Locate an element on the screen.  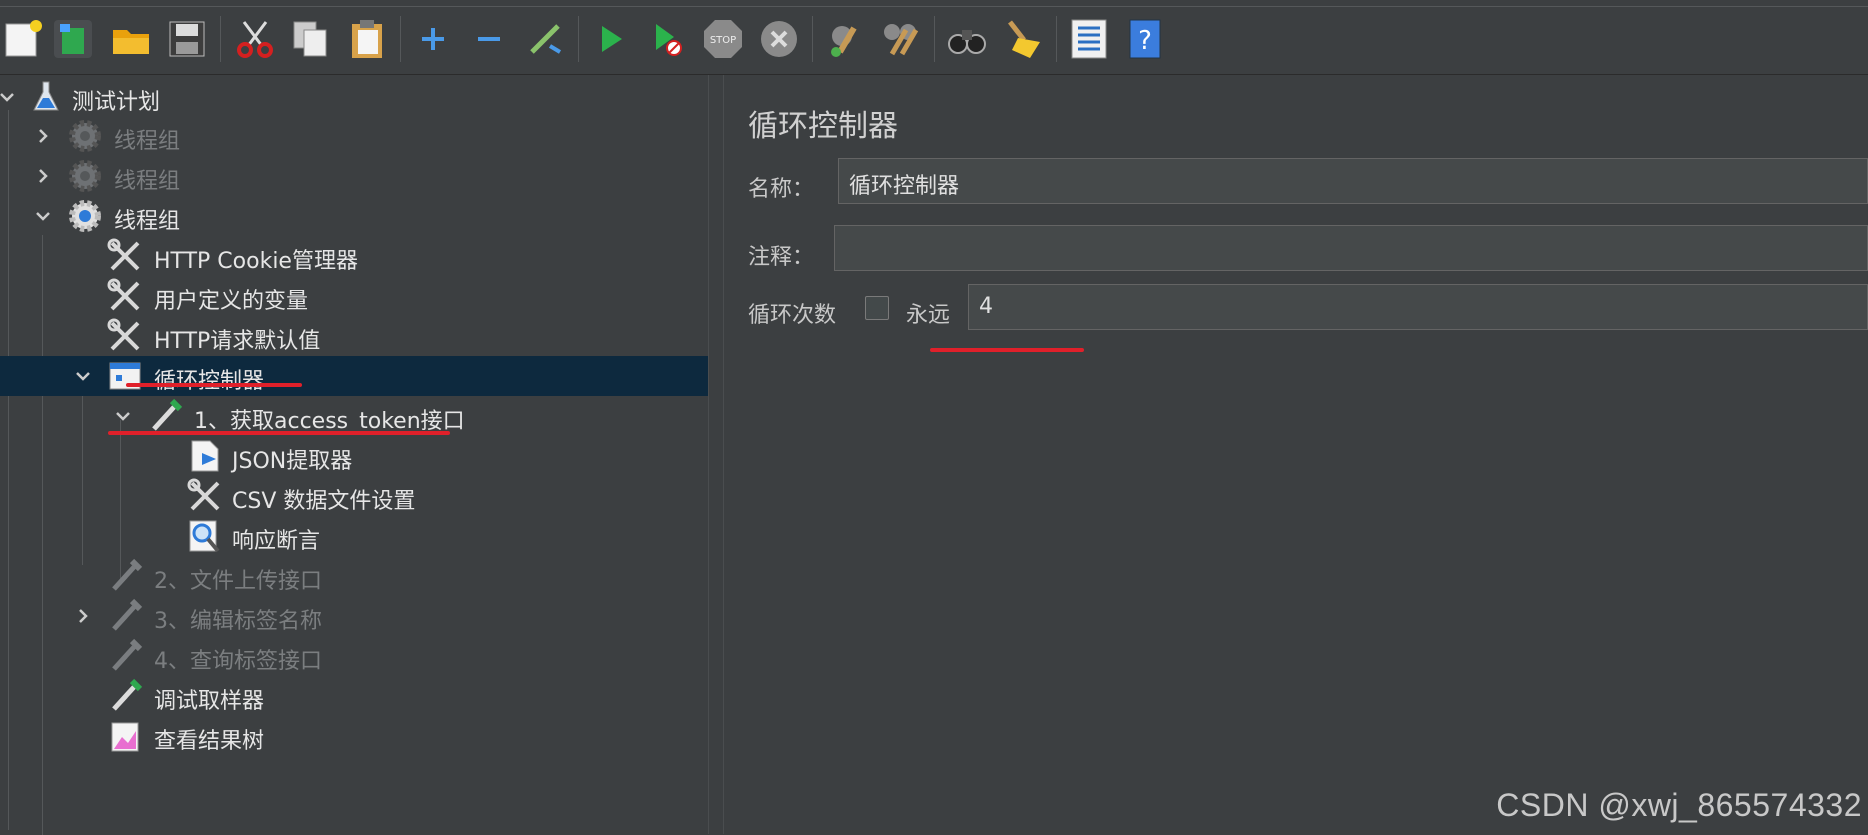
clear-icon is located at coordinates (845, 39).